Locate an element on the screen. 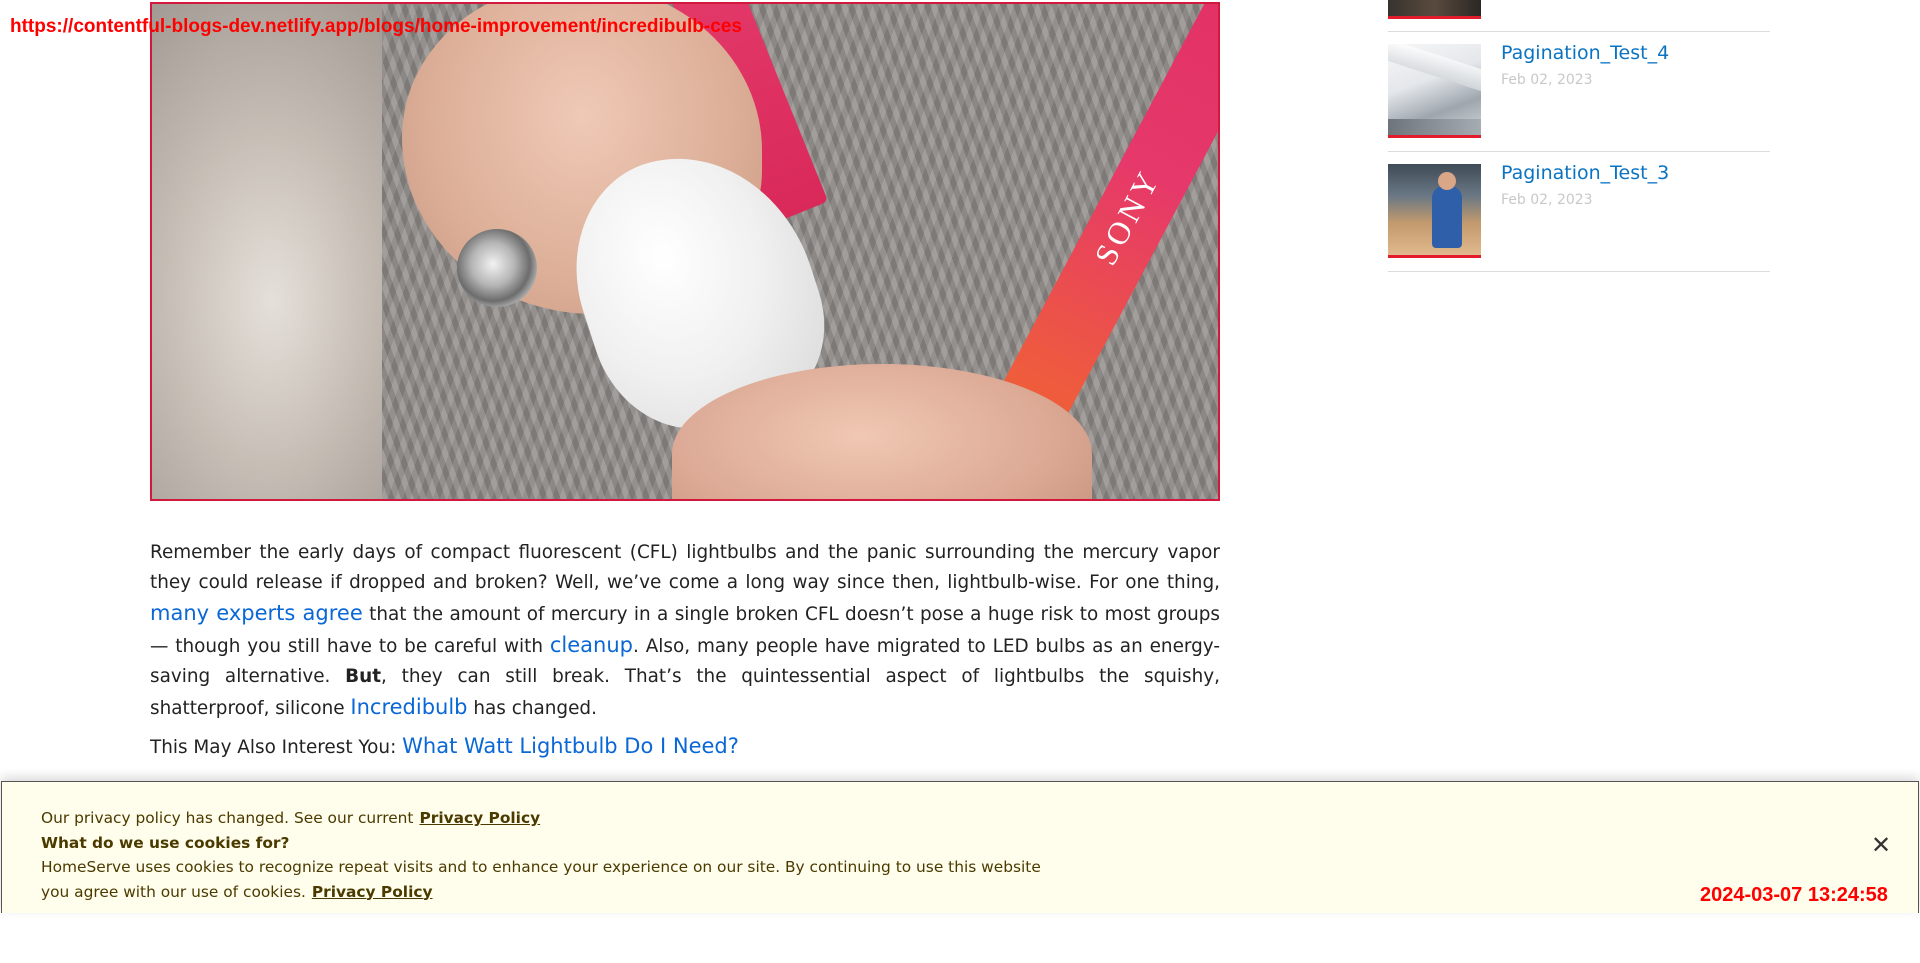 The height and width of the screenshot is (963, 1920). sidebar-post: Pagination_Test_4 Feb 02, 2023 is located at coordinates (1579, 92).